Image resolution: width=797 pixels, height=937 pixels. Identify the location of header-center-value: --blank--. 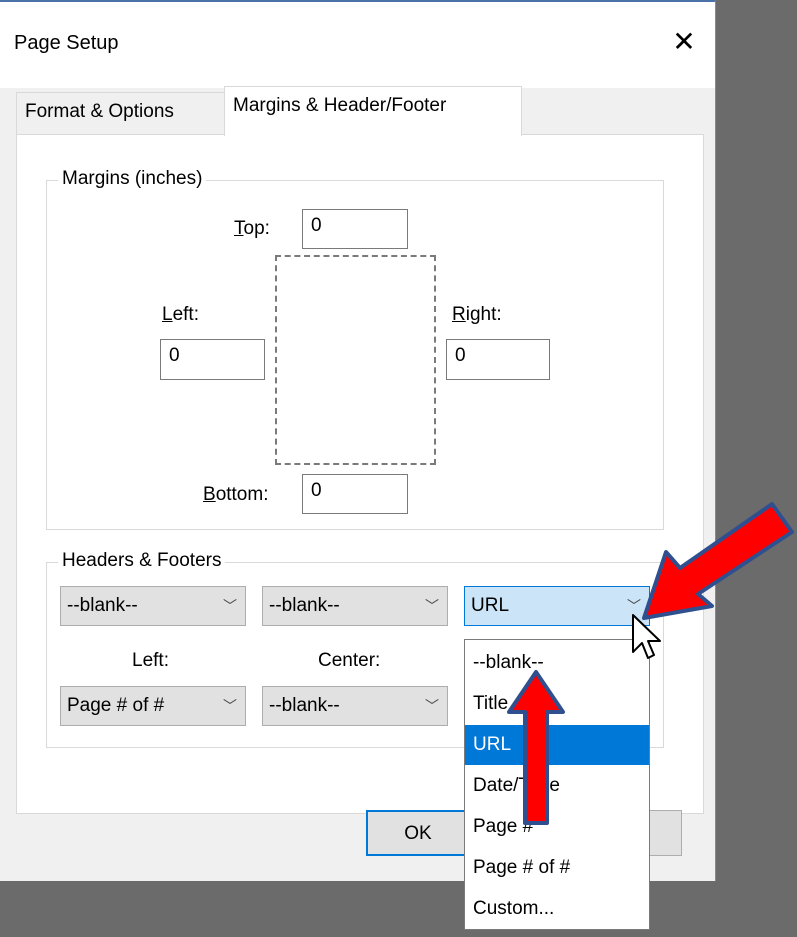
(304, 605).